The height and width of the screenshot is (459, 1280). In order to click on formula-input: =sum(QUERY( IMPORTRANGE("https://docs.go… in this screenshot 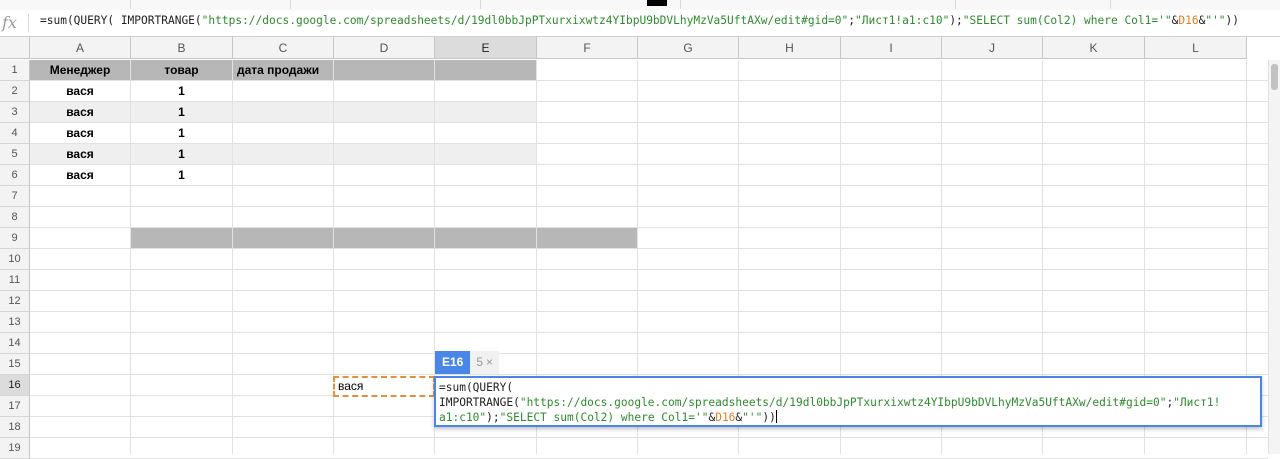, I will do `click(655, 21)`.